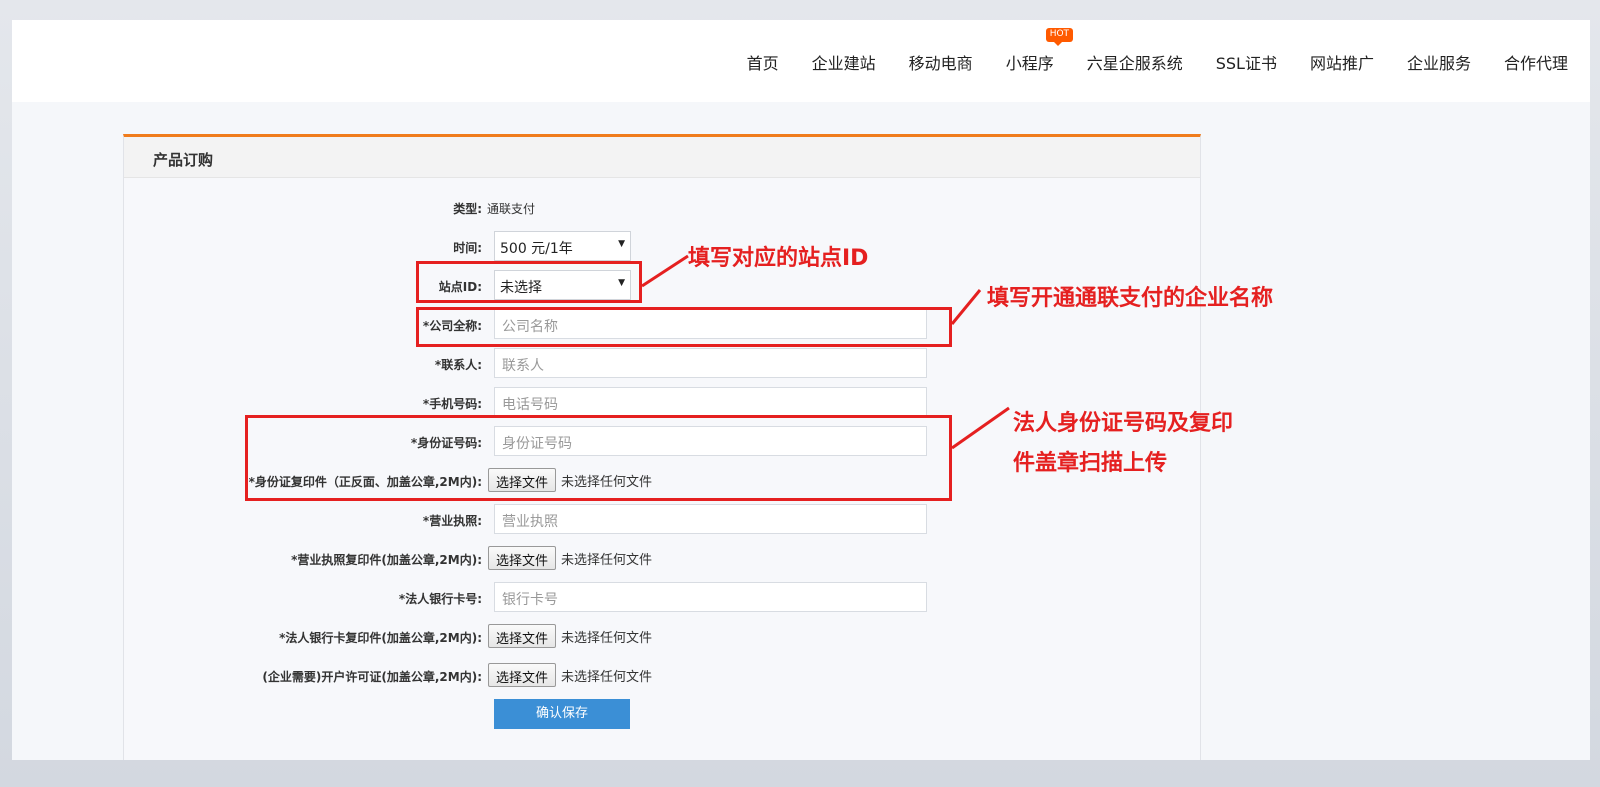 The width and height of the screenshot is (1600, 787). What do you see at coordinates (1130, 298) in the screenshot?
I see `annotation-company-note: 填写开通通联支付的企业名称` at bounding box center [1130, 298].